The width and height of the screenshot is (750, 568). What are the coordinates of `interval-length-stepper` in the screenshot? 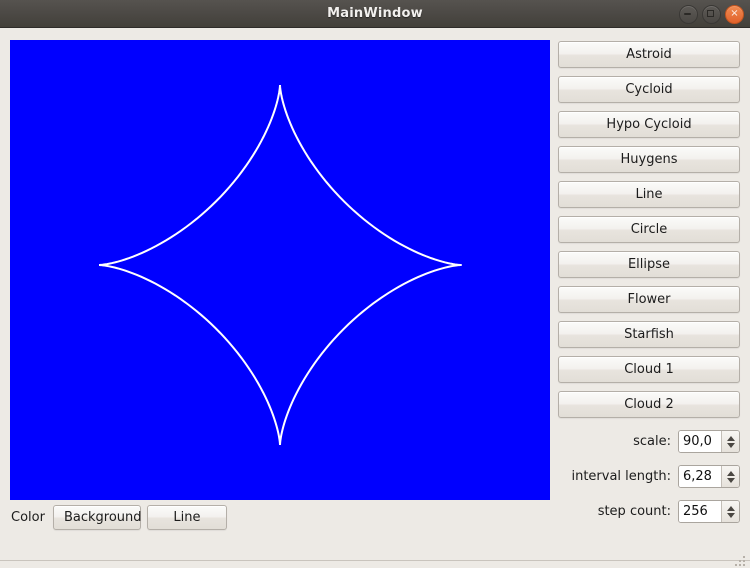 It's located at (730, 476).